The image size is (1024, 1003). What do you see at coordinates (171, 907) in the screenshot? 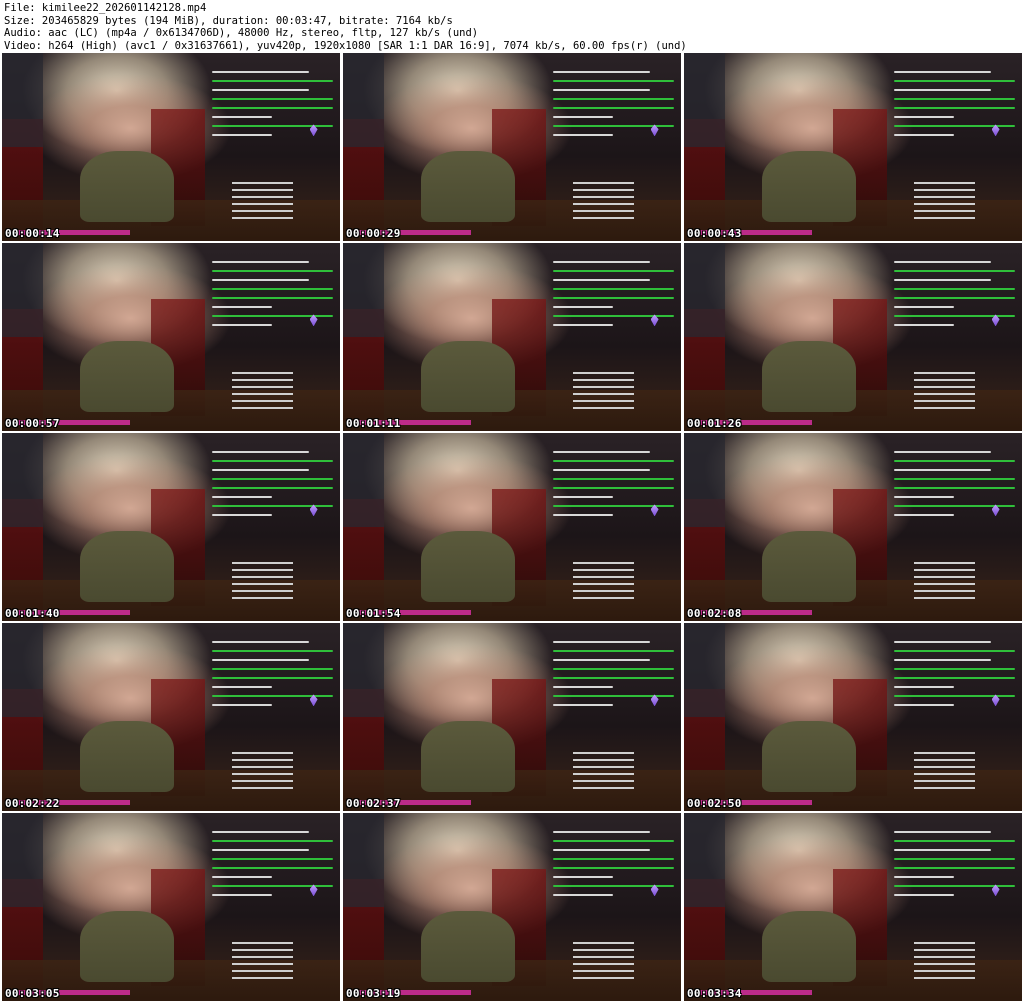
I see `video-thumbnail: 00:03:05` at bounding box center [171, 907].